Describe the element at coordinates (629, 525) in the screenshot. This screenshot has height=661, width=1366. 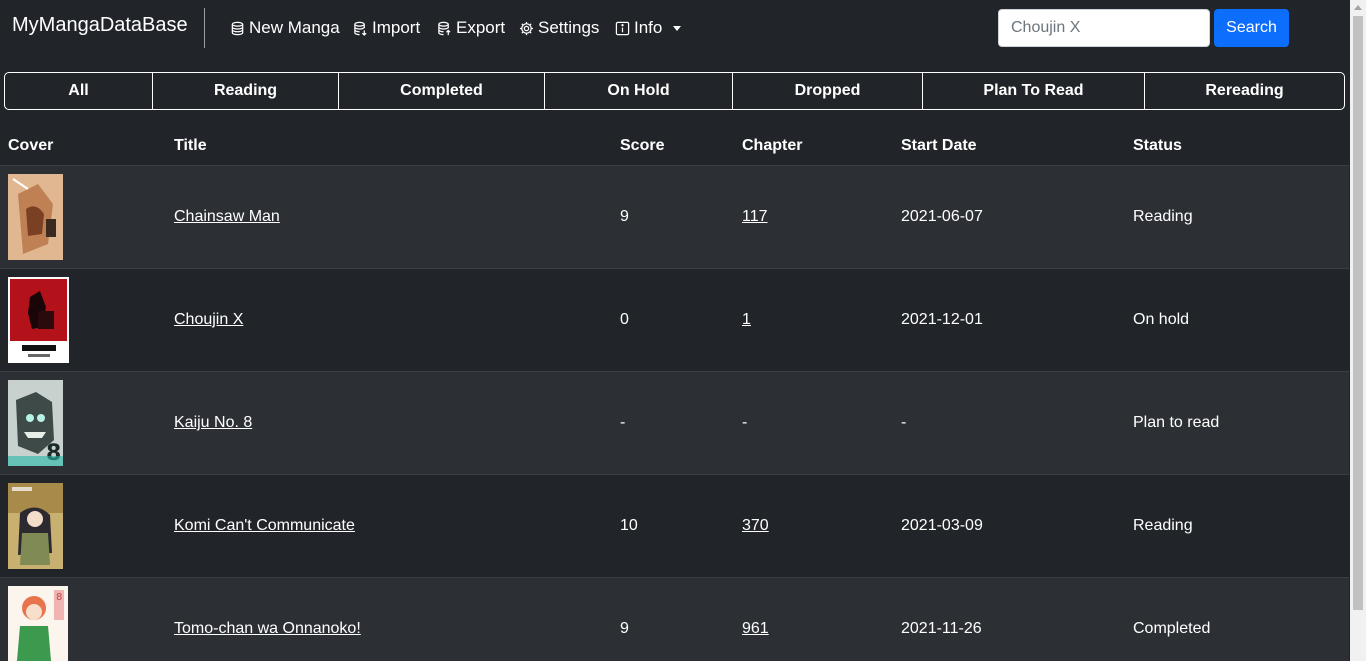
I see `score-value: 10` at that location.